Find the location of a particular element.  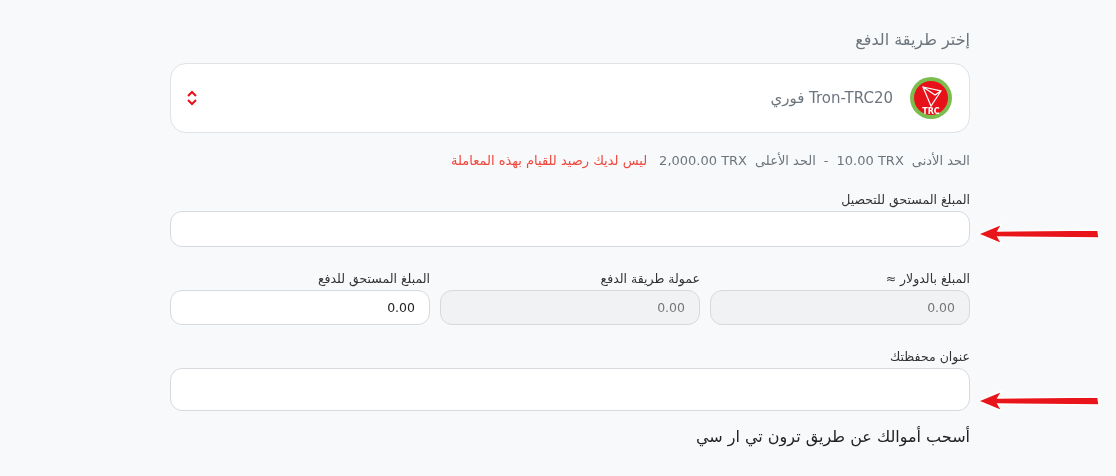

field-label: المبلغ المستحق للتحصيل is located at coordinates (905, 199).